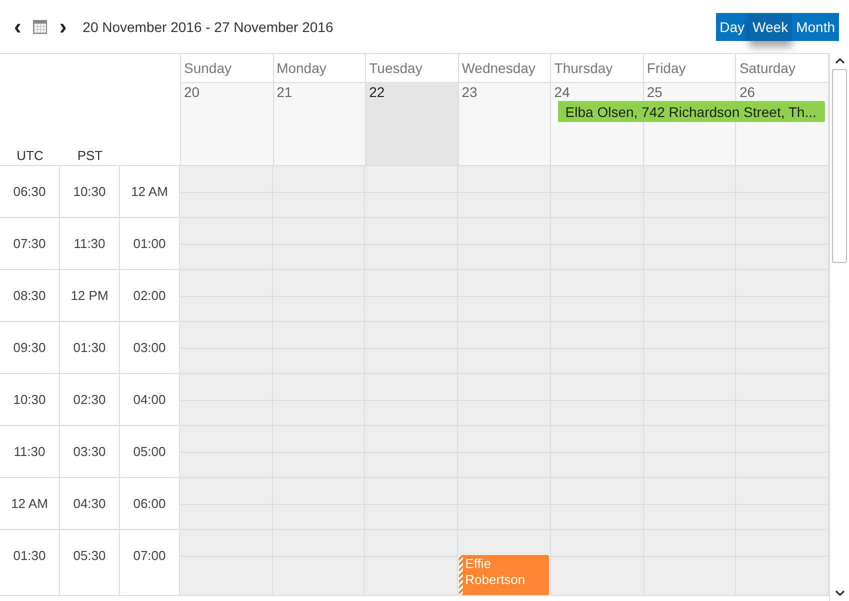  I want to click on date-cell: 23, so click(505, 124).